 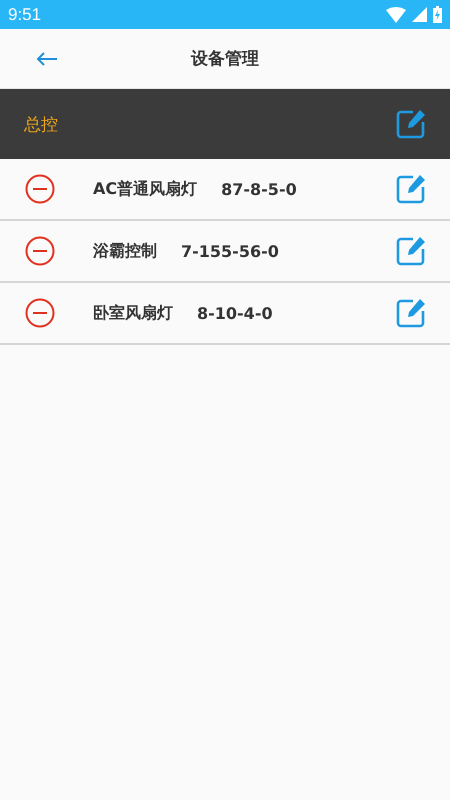 I want to click on page-title: 设备管理, so click(x=225, y=59).